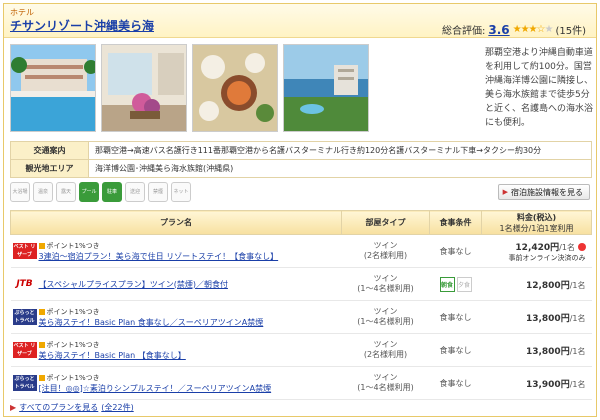  I want to click on rating-score-link: 3.6, so click(498, 30).